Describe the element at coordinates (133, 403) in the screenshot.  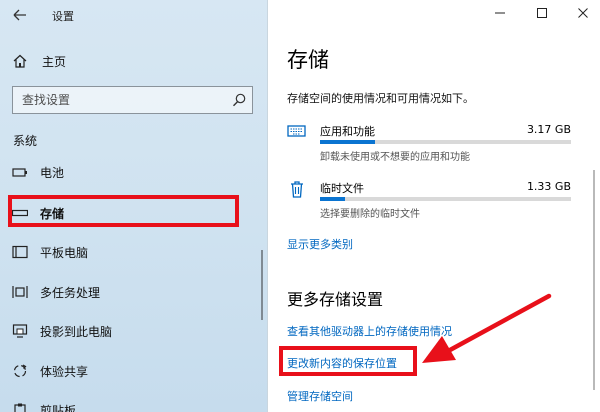
I see `sidebar-item-clipboard: 剪贴板` at that location.